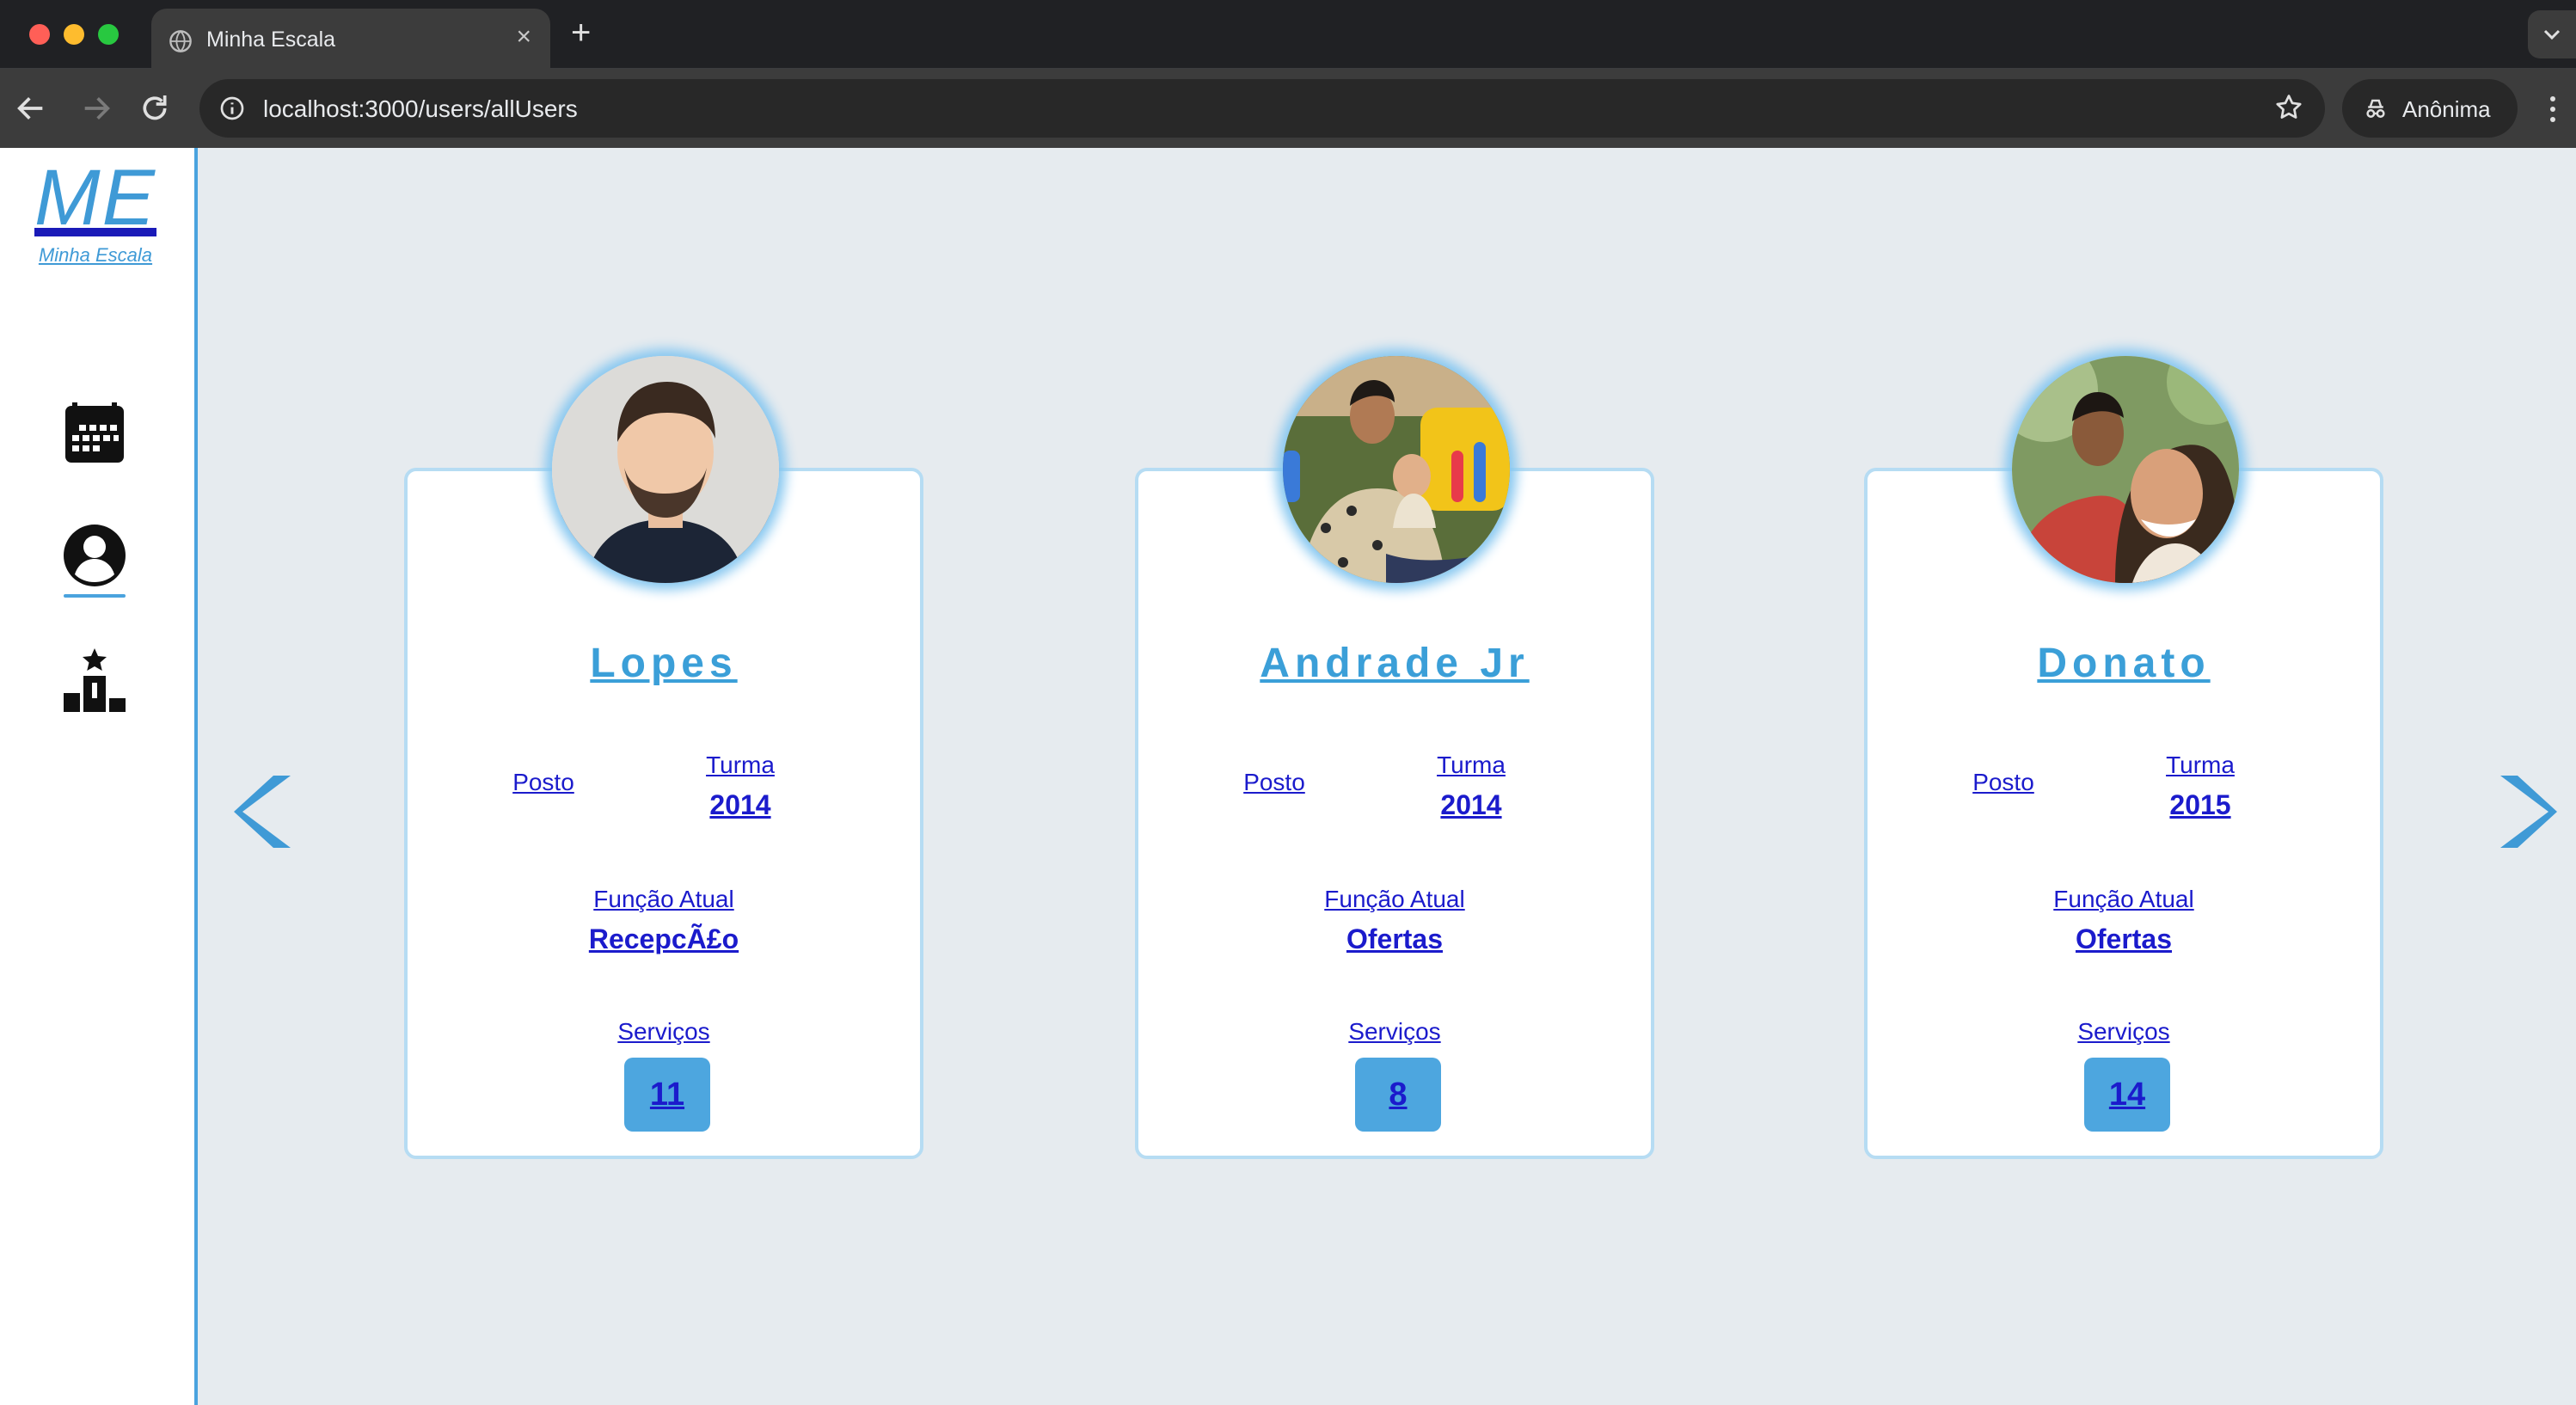  I want to click on servicos-count-badge: 11, so click(667, 1095).